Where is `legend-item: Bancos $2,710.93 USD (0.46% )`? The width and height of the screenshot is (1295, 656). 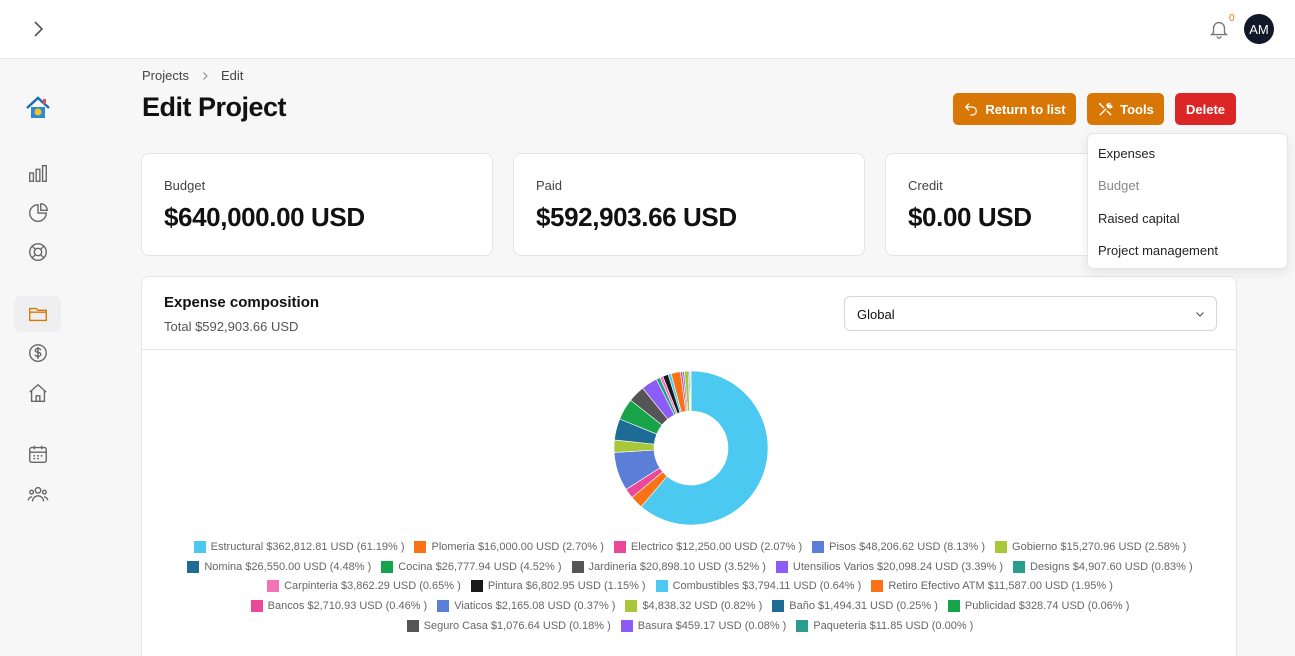 legend-item: Bancos $2,710.93 USD (0.46% ) is located at coordinates (339, 606).